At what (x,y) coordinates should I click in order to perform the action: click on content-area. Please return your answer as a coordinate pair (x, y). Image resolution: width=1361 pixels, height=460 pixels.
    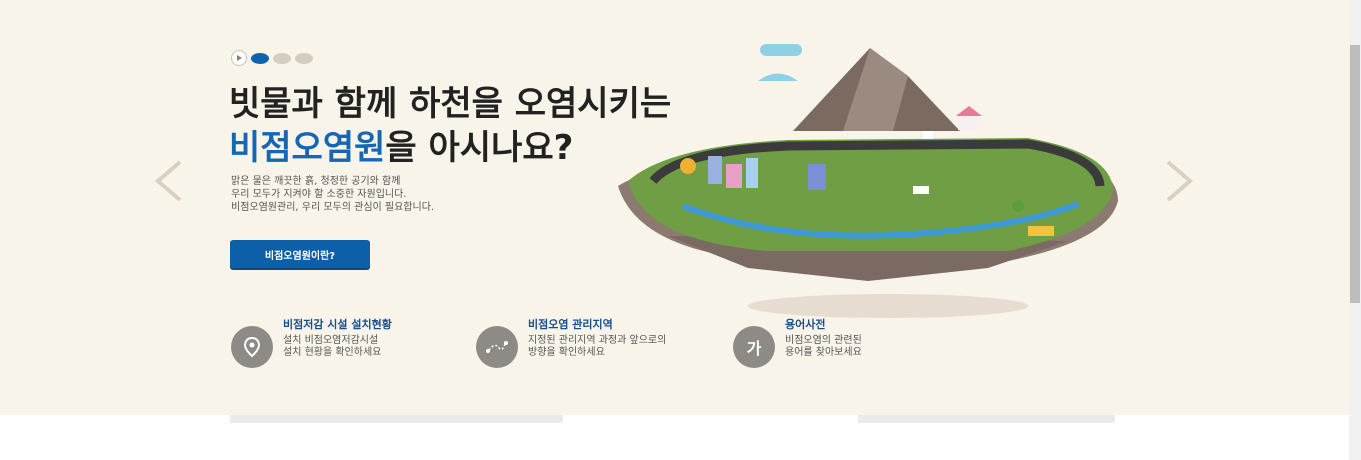
    Looking at the image, I should click on (674, 437).